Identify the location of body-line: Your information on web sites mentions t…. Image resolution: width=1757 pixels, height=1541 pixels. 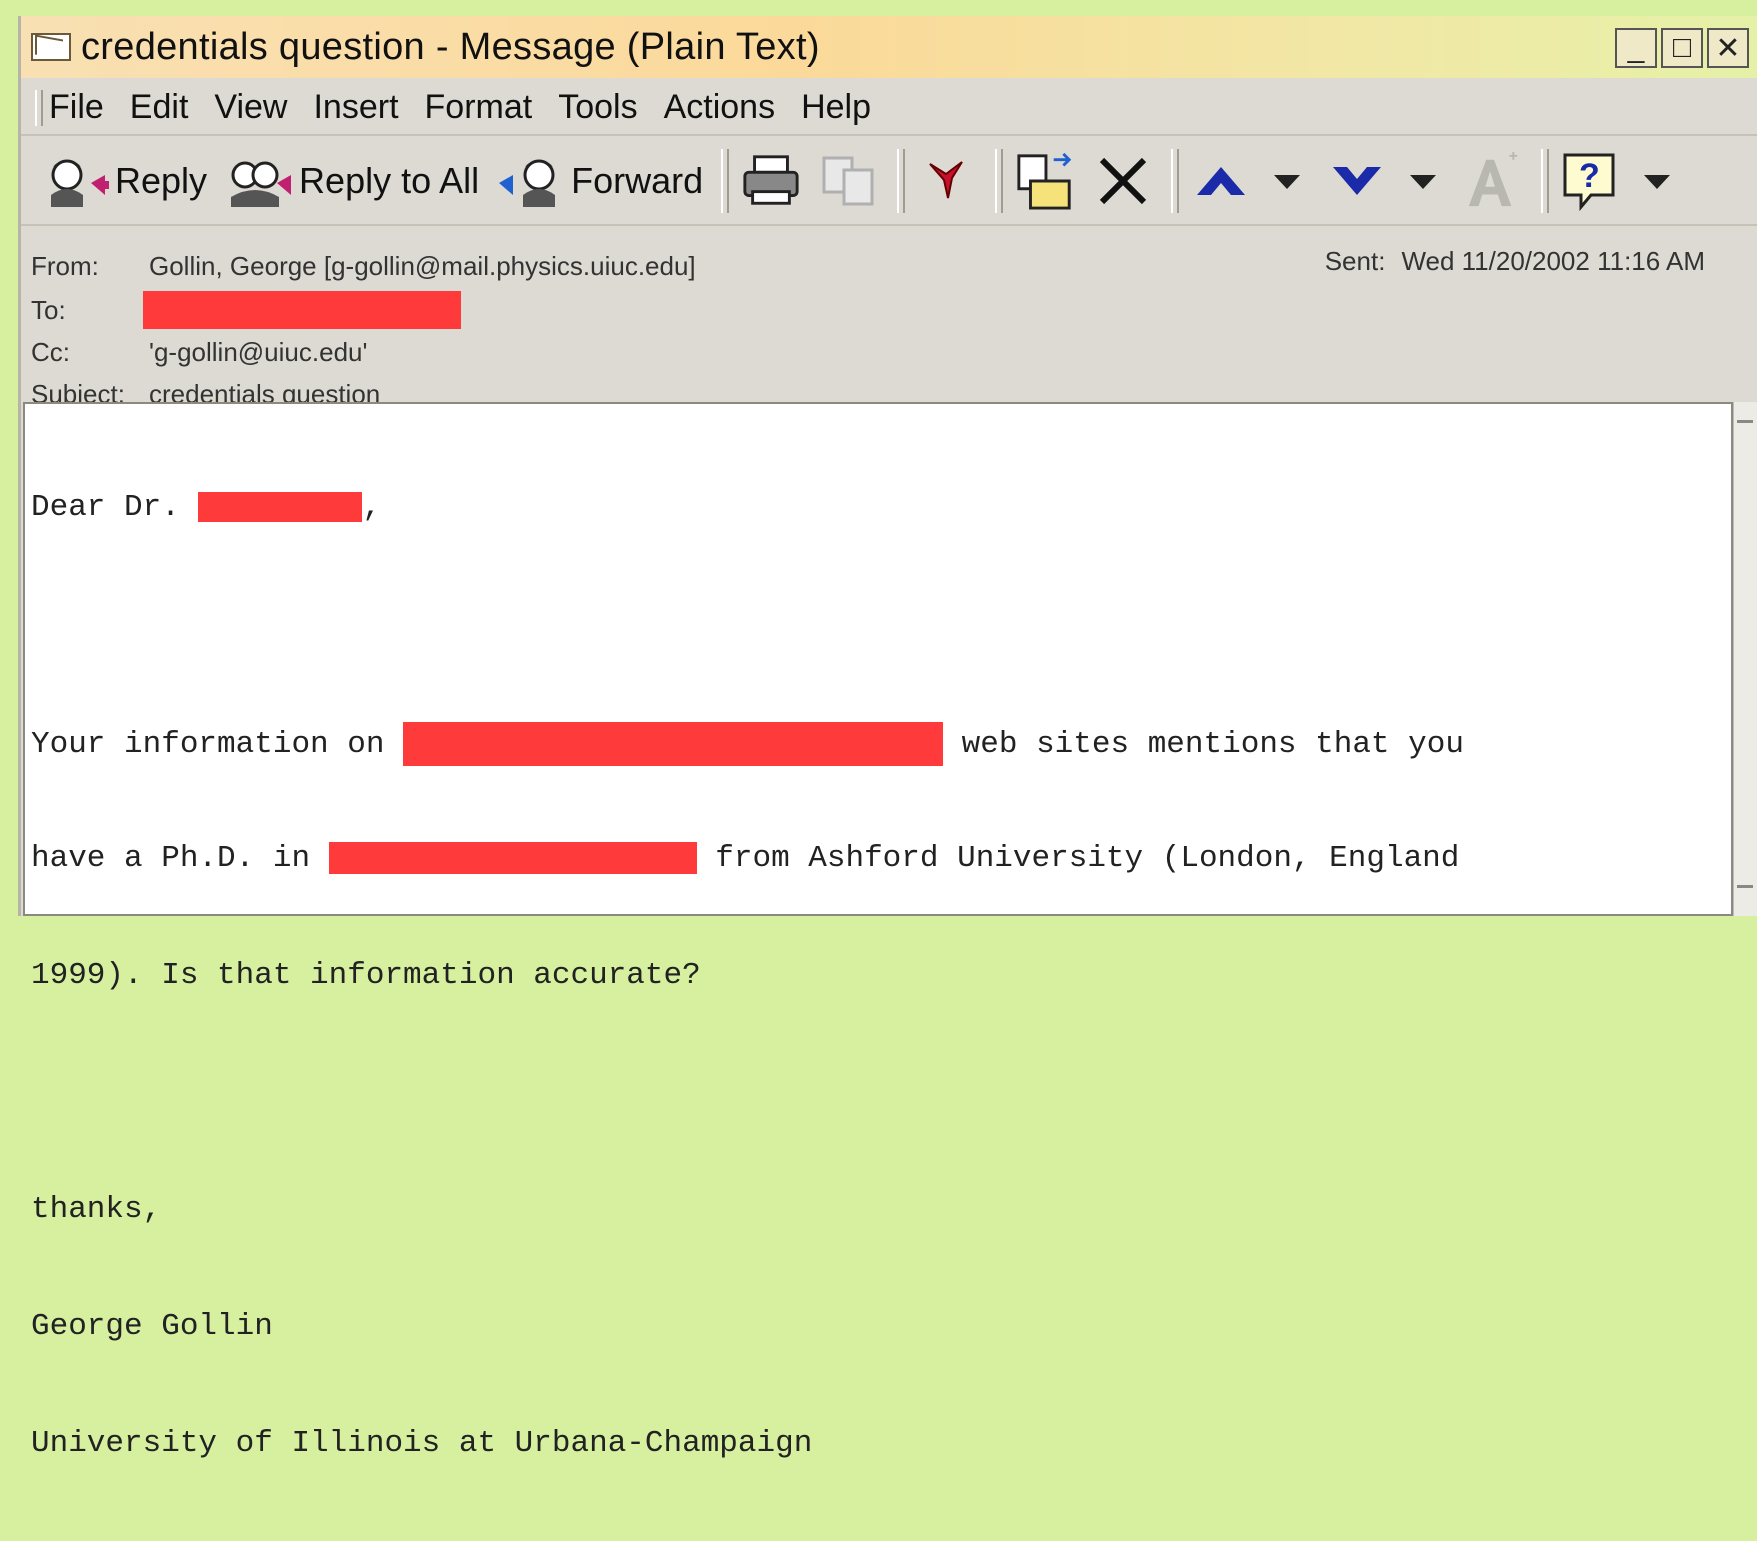
(881, 744).